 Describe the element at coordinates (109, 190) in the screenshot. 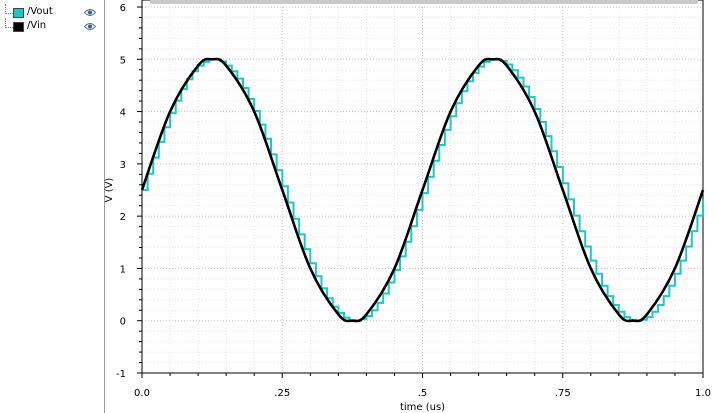

I see `y-axis-label: V (V)` at that location.